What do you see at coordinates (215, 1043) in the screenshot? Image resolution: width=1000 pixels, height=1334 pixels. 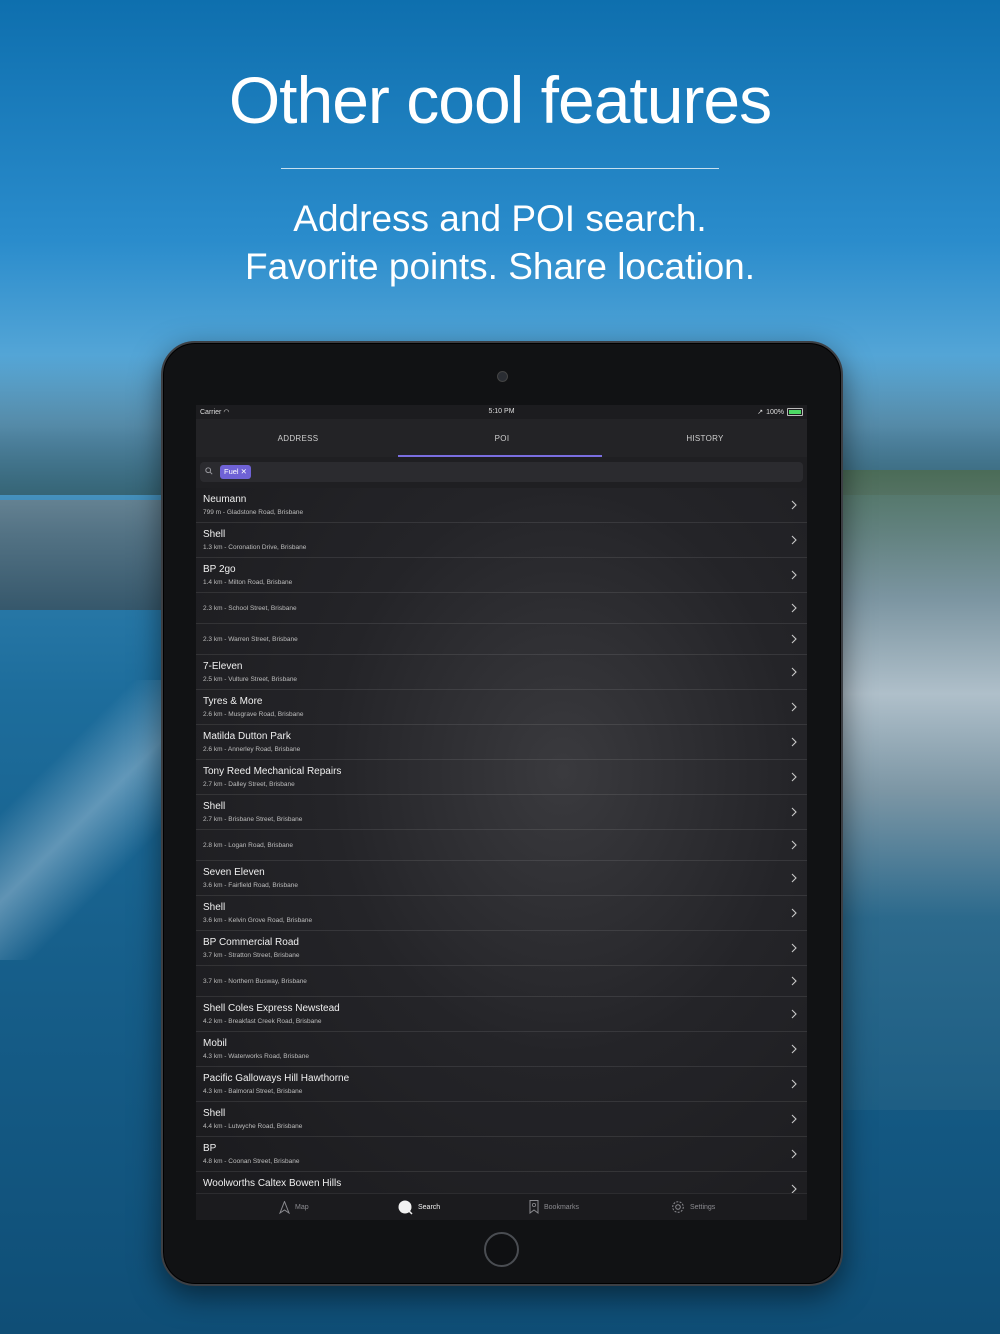 I see `result-name: Mobil` at bounding box center [215, 1043].